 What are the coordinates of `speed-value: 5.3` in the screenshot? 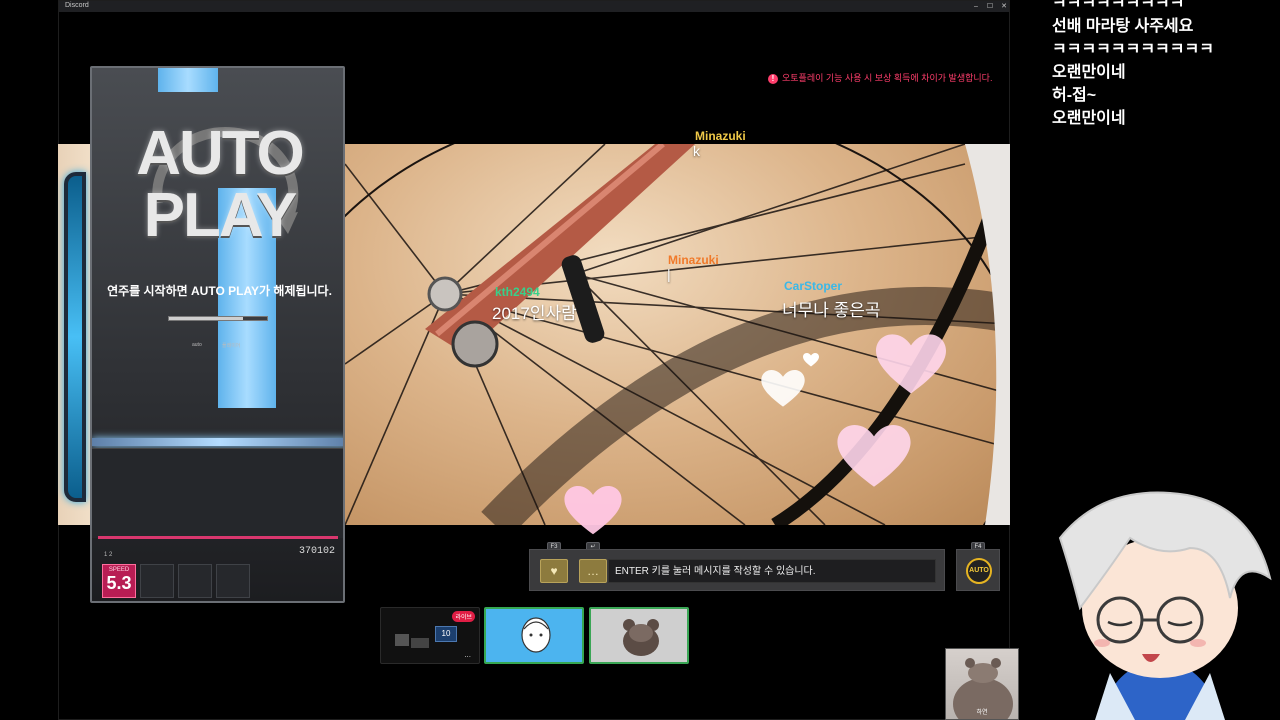 It's located at (119, 583).